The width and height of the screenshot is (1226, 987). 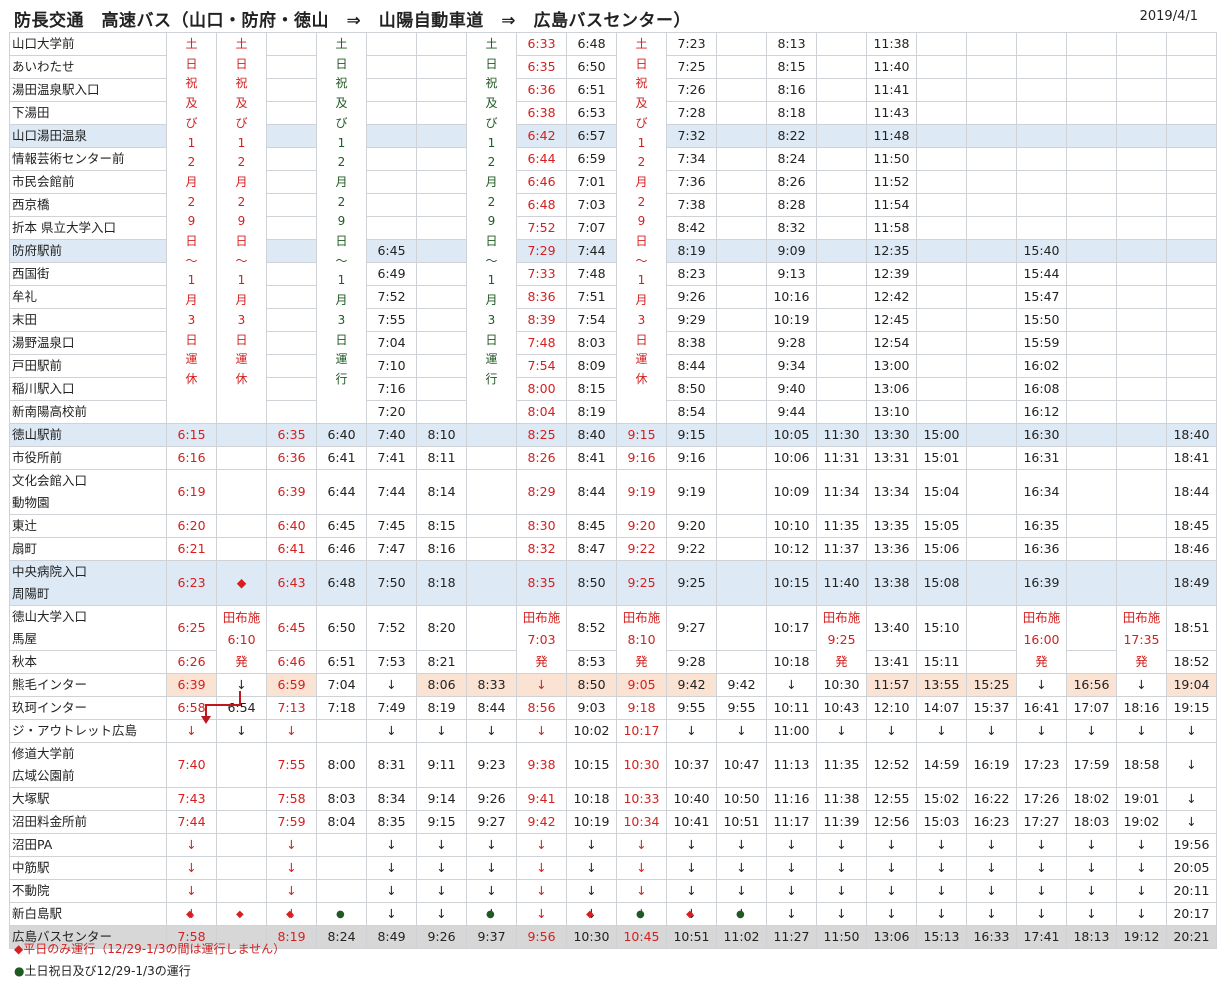 What do you see at coordinates (391, 583) in the screenshot?
I see `departure-time: 7:50` at bounding box center [391, 583].